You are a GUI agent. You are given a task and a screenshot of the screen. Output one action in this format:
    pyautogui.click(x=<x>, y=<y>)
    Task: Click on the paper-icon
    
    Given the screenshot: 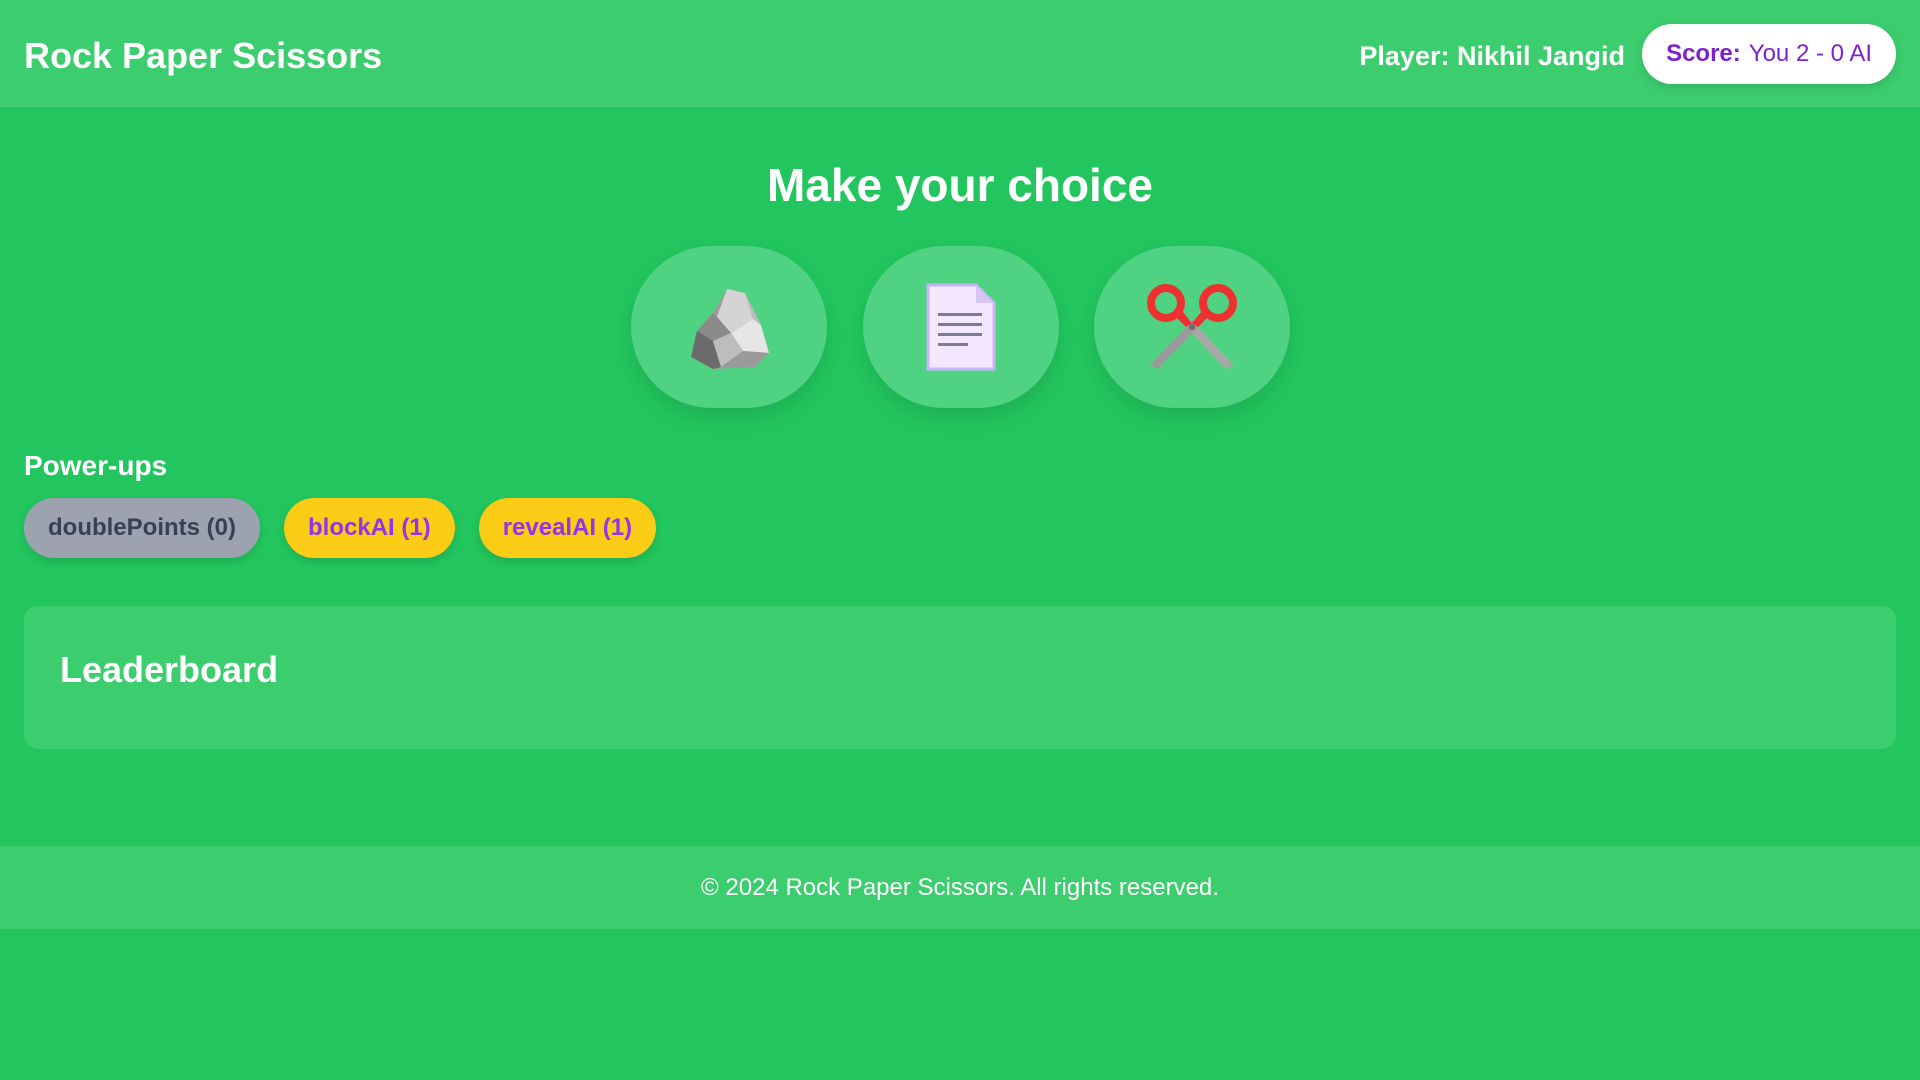 What is the action you would take?
    pyautogui.click(x=960, y=327)
    